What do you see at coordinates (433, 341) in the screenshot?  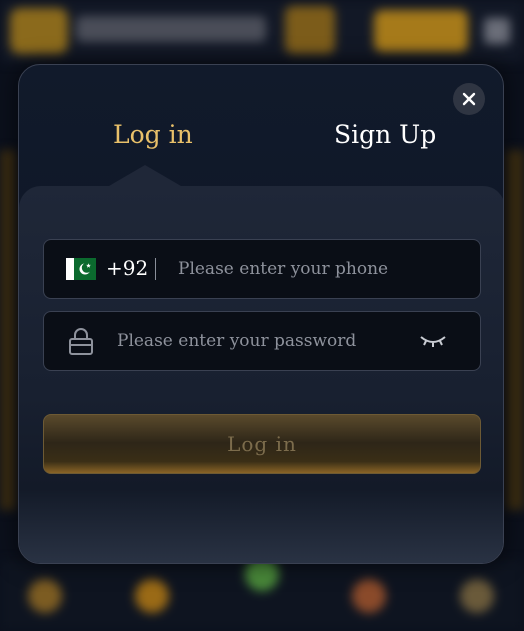 I see `eye-closed-icon` at bounding box center [433, 341].